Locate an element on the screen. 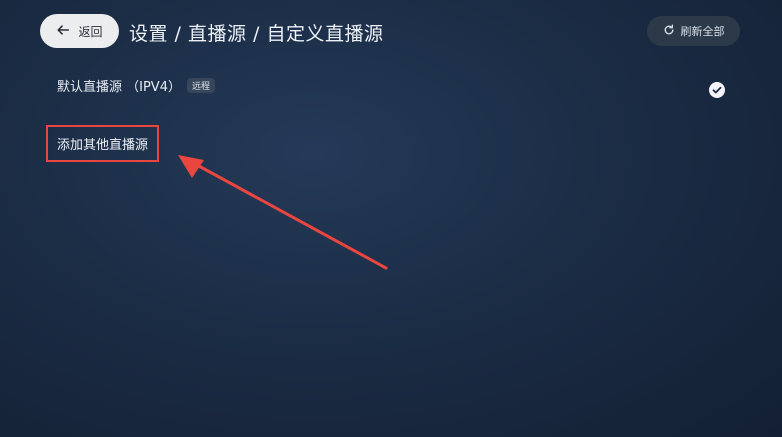 Image resolution: width=782 pixels, height=437 pixels. back-button-label: 返回 is located at coordinates (90, 31).